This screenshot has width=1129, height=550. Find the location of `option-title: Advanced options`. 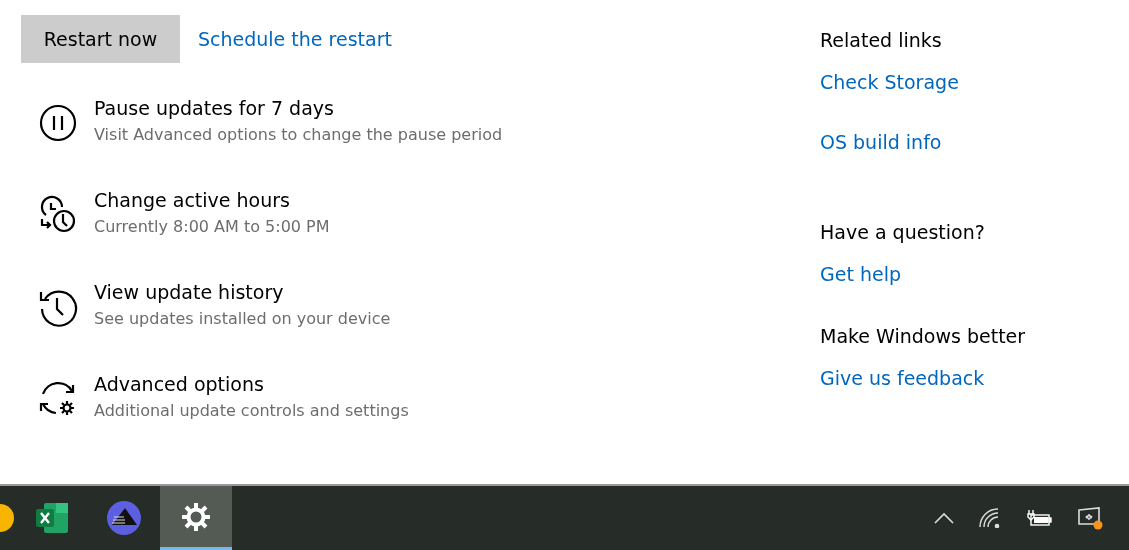

option-title: Advanced options is located at coordinates (251, 384).